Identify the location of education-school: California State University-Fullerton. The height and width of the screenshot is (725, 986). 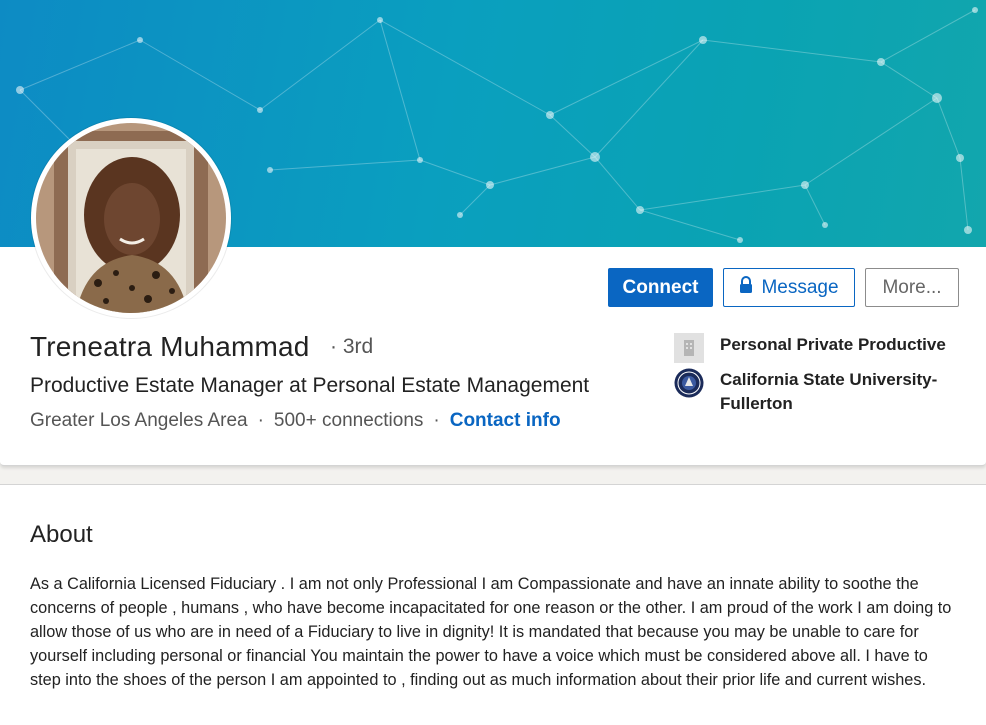
(817, 392).